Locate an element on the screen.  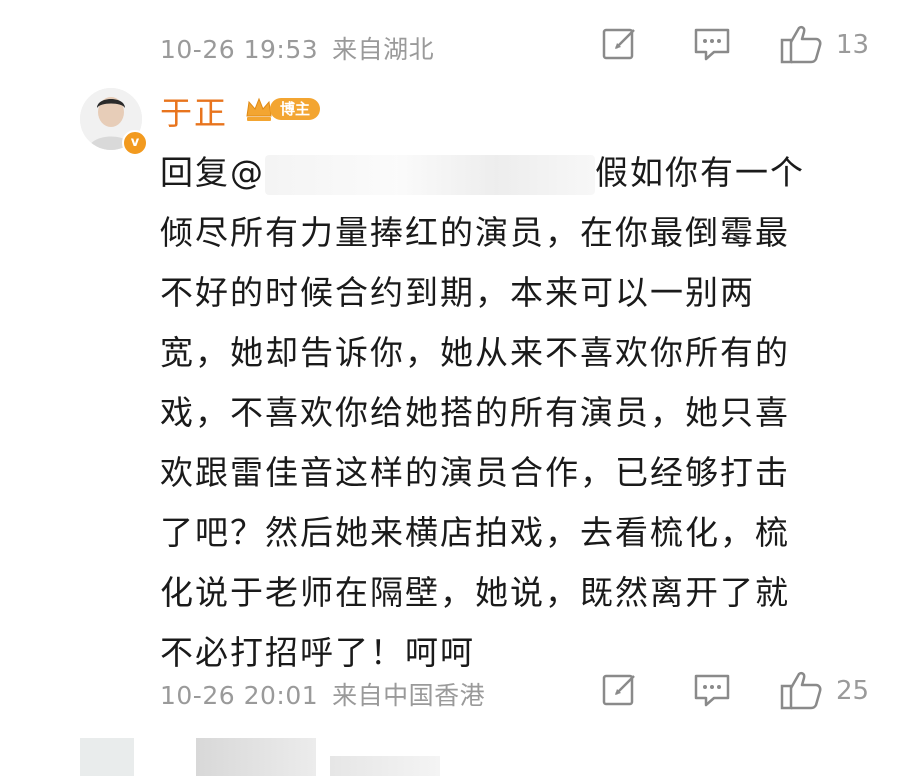
comment-line: 戏，不喜欢你给她搭的所有演员，她只喜 is located at coordinates (475, 412).